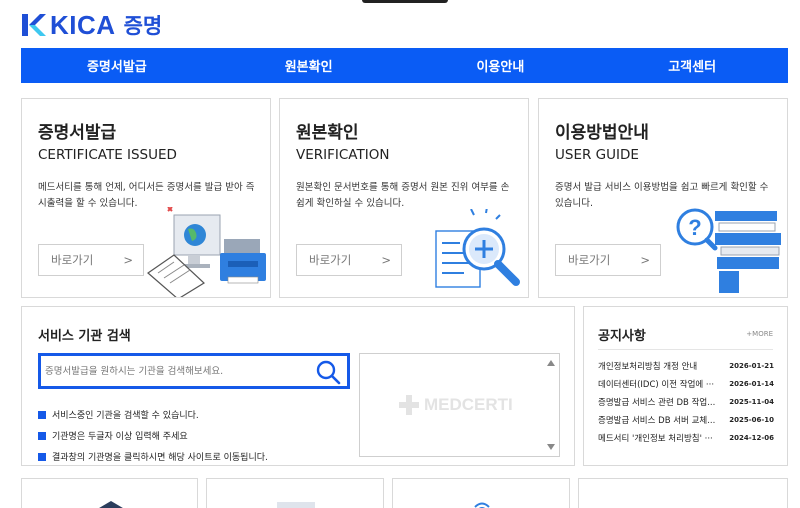 Image resolution: width=800 pixels, height=508 pixels. I want to click on list-item: 기관명은 두글자 이상 입력해 주세요, so click(153, 435).